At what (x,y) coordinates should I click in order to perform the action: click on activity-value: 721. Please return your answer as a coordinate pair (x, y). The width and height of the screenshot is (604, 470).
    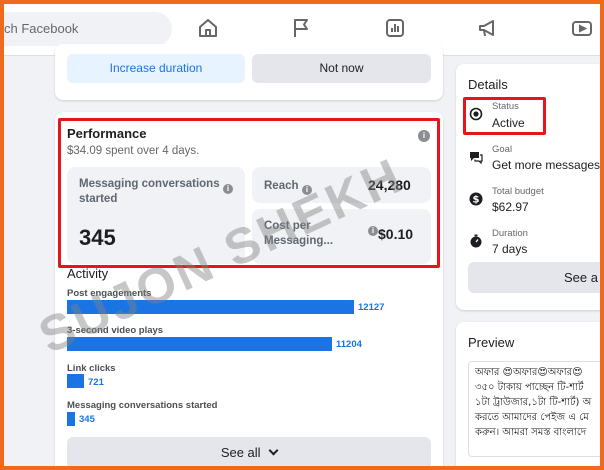
    Looking at the image, I should click on (96, 382).